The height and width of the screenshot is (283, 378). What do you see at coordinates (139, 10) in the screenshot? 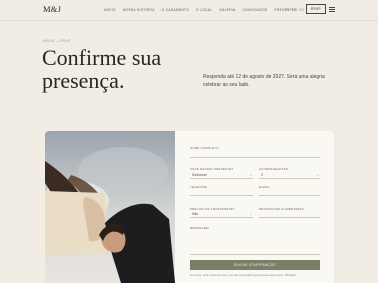
I see `nav-item-story: NOSSA HISTÓRIA` at bounding box center [139, 10].